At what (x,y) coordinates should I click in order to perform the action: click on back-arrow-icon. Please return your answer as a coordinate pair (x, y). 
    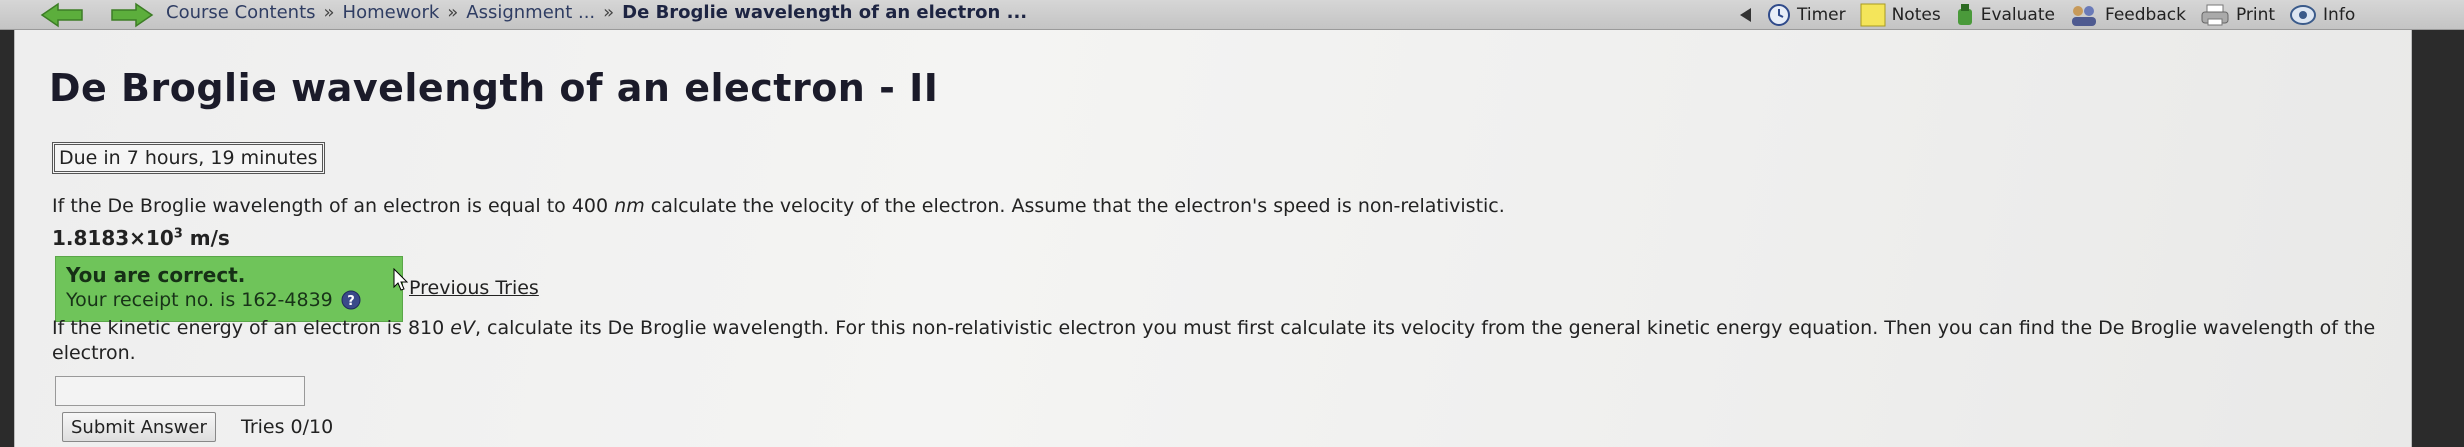
    Looking at the image, I should click on (62, 15).